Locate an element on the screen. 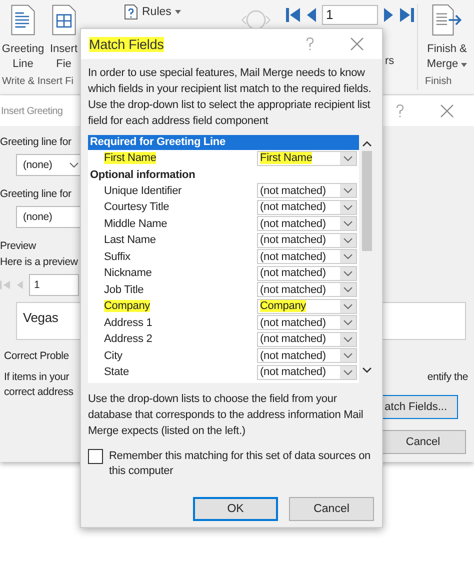 The image size is (474, 579). finish-merge-button: Finish & Merge is located at coordinates (447, 38).